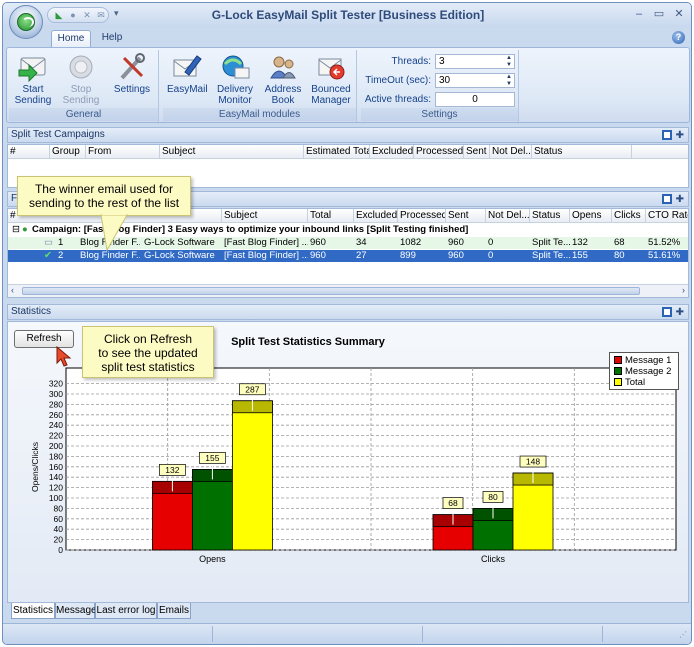  I want to click on col-cto-rate: CTO Rate, so click(667, 216).